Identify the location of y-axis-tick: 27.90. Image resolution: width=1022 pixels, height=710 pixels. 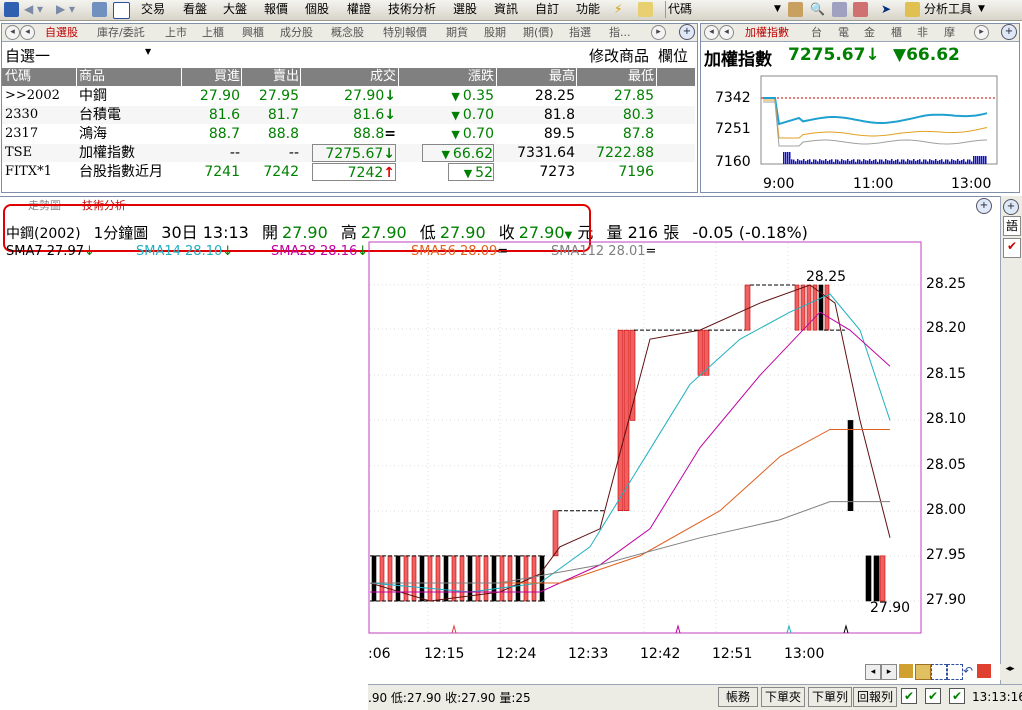
(946, 600).